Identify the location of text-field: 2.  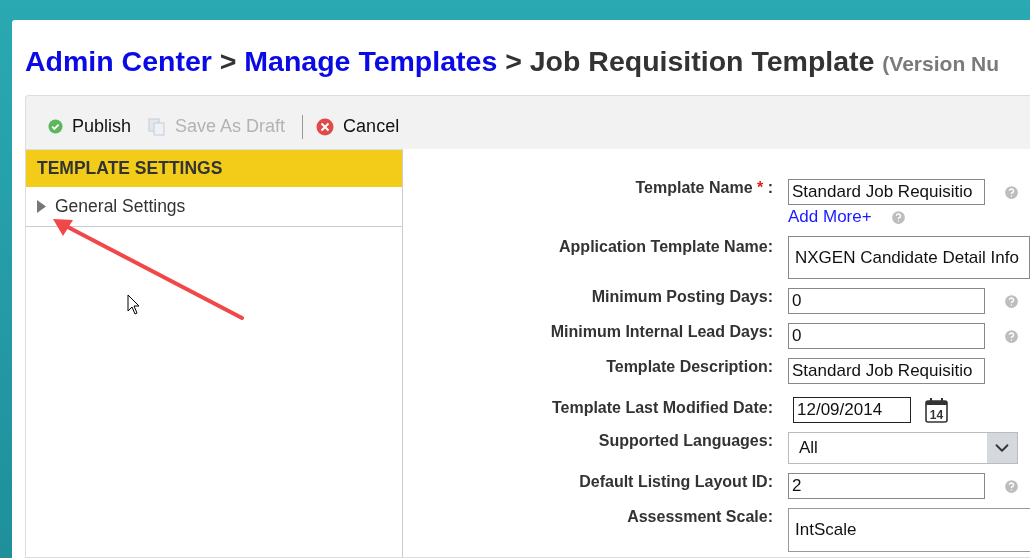
(886, 486).